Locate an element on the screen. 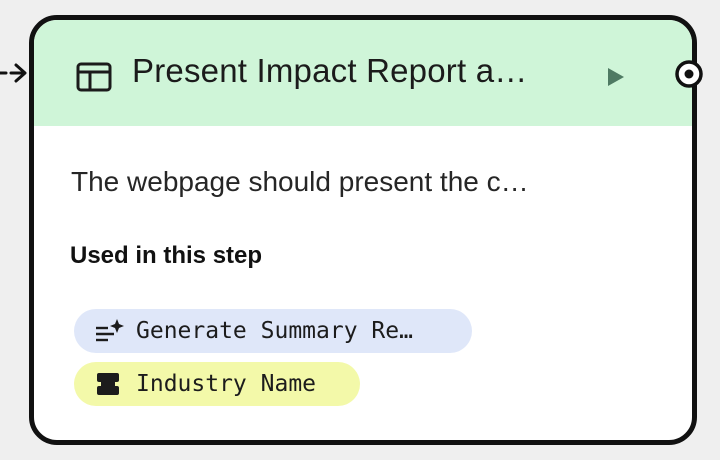  incoming-edge-arrow-icon is located at coordinates (13, 73).